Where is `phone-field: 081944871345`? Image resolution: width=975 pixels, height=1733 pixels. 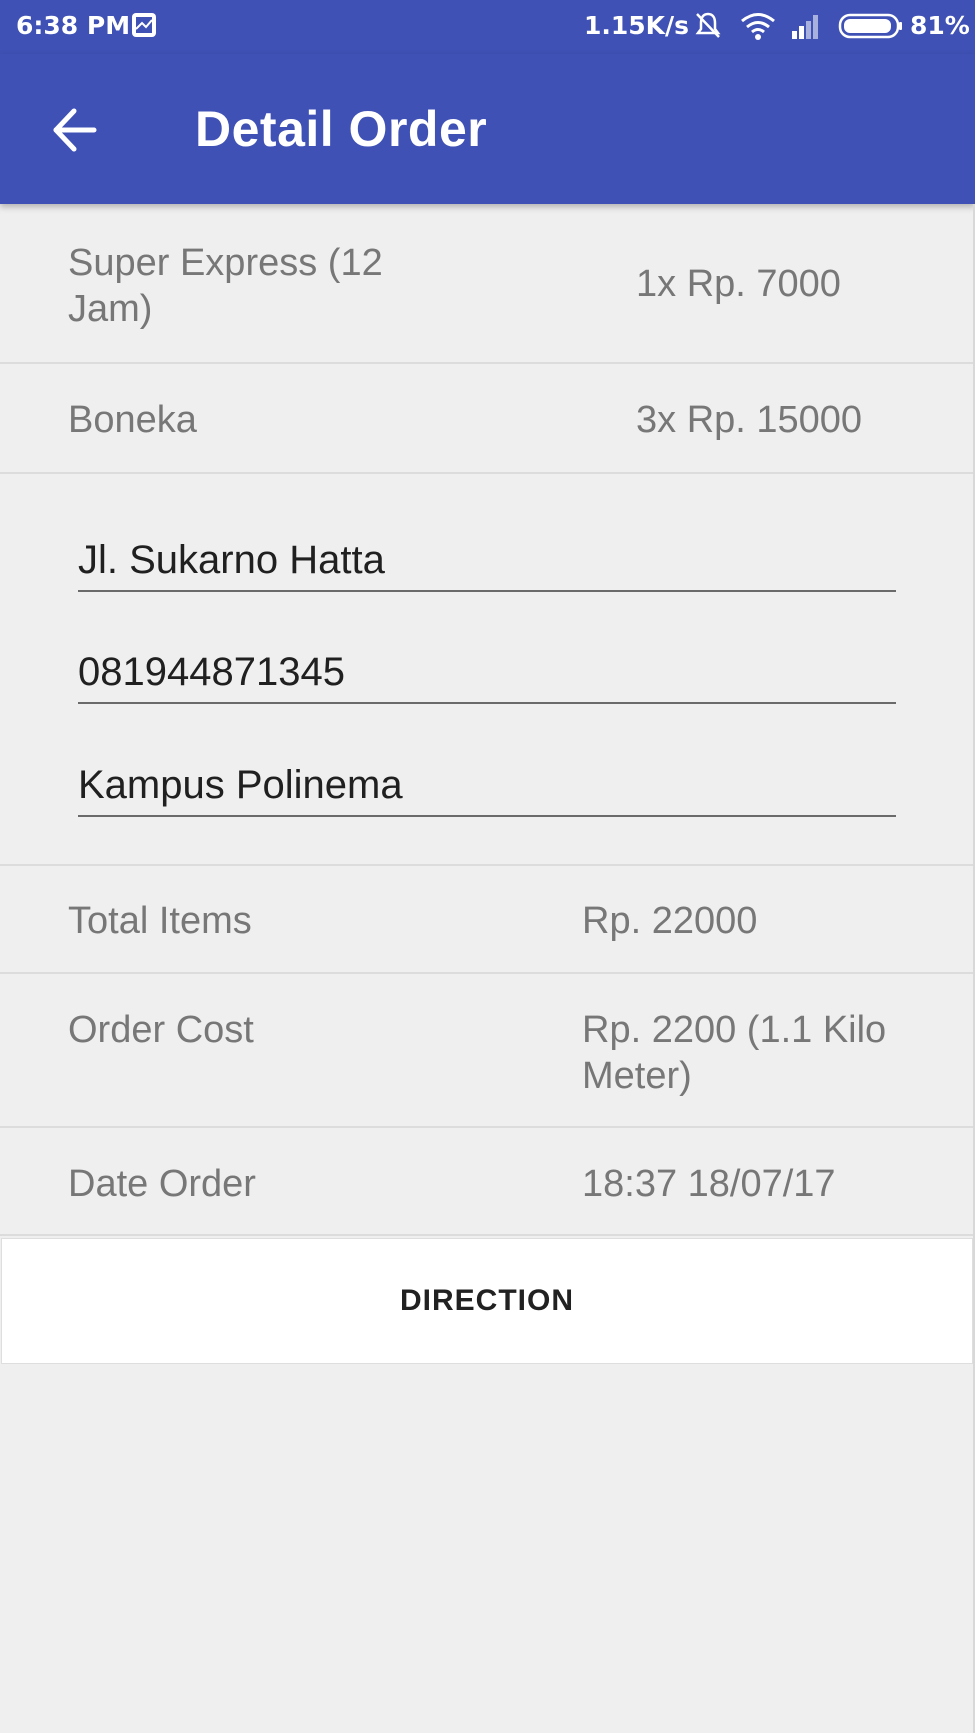 phone-field: 081944871345 is located at coordinates (487, 675).